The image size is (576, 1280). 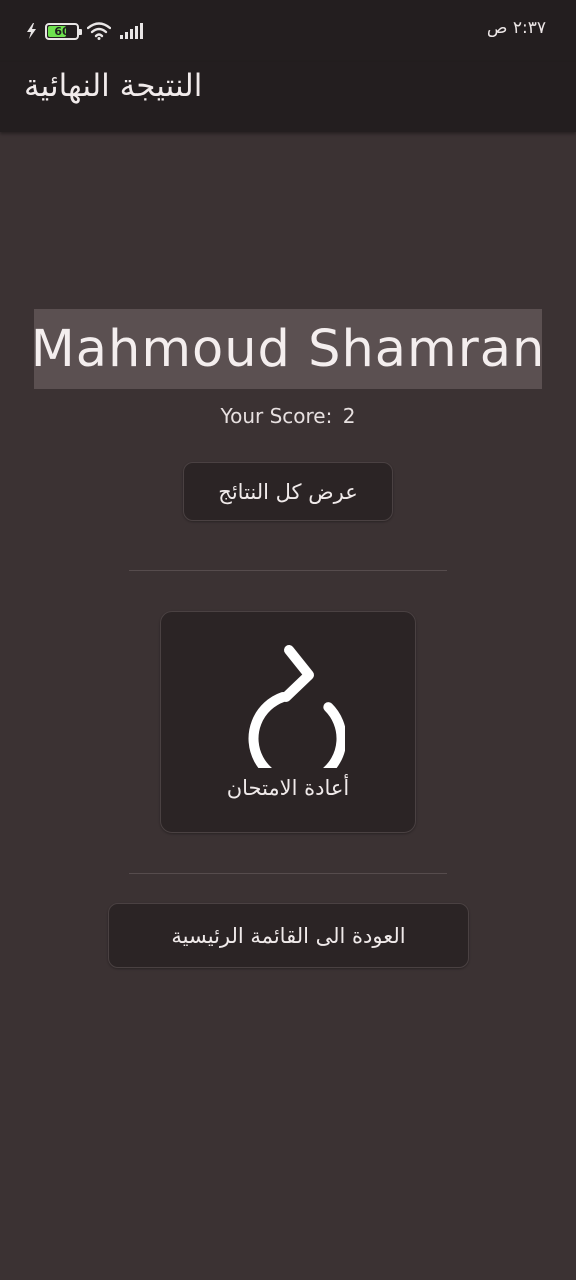 What do you see at coordinates (131, 31) in the screenshot?
I see `cellular-signal-icon` at bounding box center [131, 31].